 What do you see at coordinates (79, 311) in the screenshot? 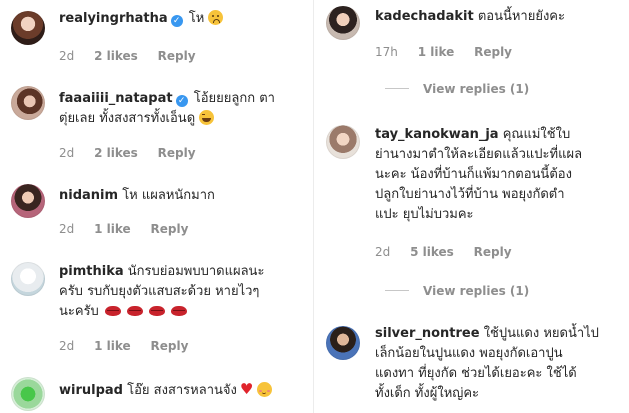
I see `comment-text-line: นะครับ` at bounding box center [79, 311].